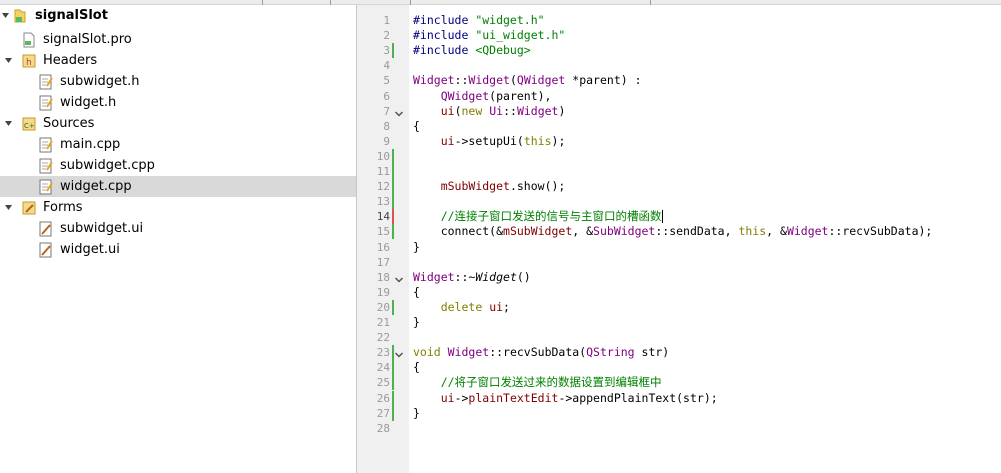  Describe the element at coordinates (558, 140) in the screenshot. I see `code-token: );` at that location.